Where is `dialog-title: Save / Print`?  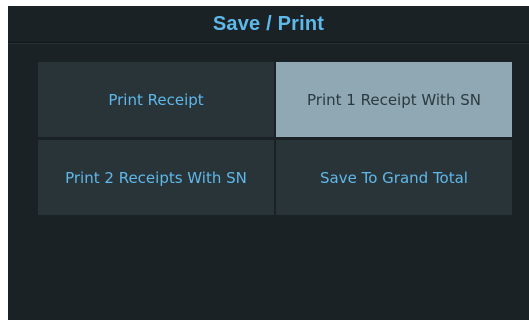 dialog-title: Save / Print is located at coordinates (268, 23).